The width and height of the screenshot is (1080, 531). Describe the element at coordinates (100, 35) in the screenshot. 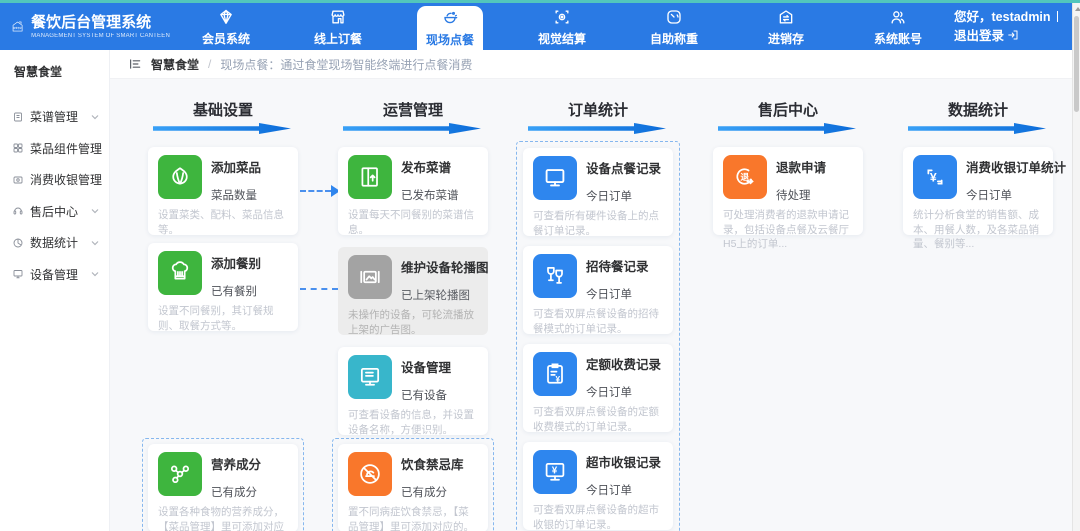

I see `system-subtitle: MANAGEMENT SYSTEM OF SMART CANTEEN` at that location.